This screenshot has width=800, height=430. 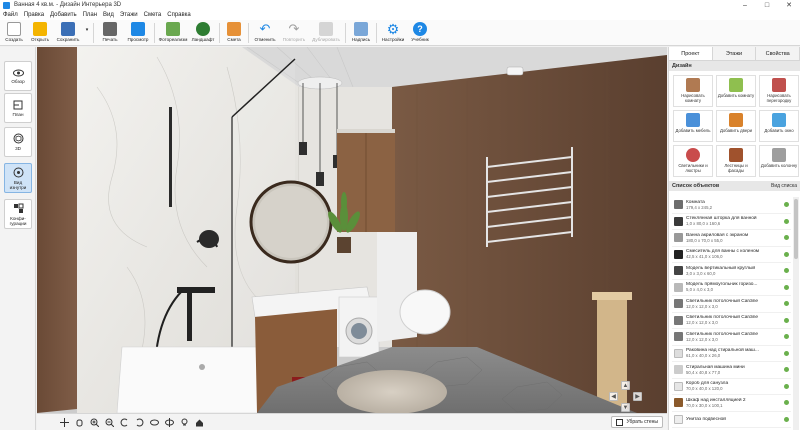 I want to click on lamps-button: Светильники и люстры, so click(x=693, y=161).